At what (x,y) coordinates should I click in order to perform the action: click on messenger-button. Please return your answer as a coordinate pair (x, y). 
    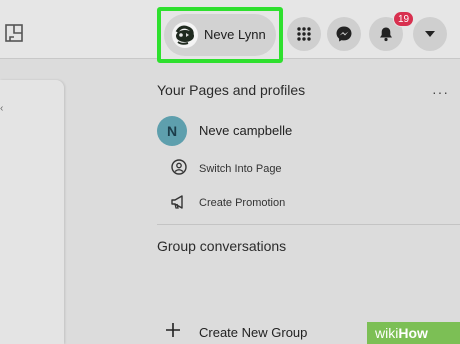
    Looking at the image, I should click on (344, 34).